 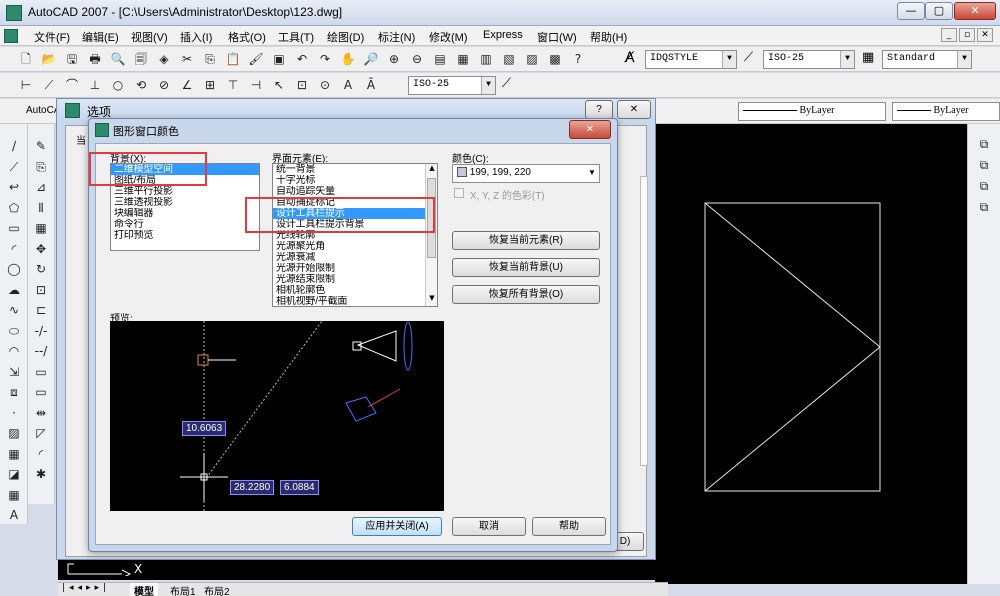 I want to click on menu-file: 文件(F), so click(x=52, y=37).